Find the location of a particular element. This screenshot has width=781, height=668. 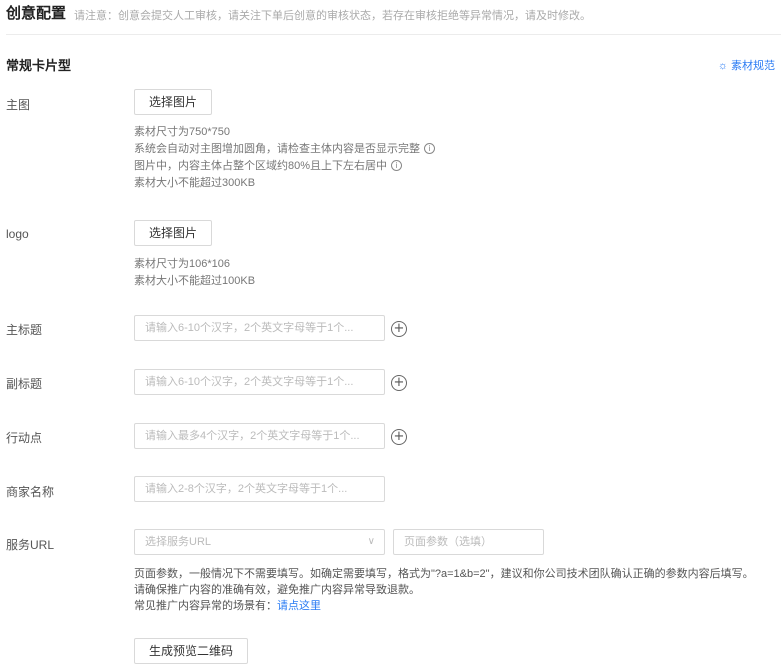

page-param-input: 页面参数（选填） is located at coordinates (468, 542).